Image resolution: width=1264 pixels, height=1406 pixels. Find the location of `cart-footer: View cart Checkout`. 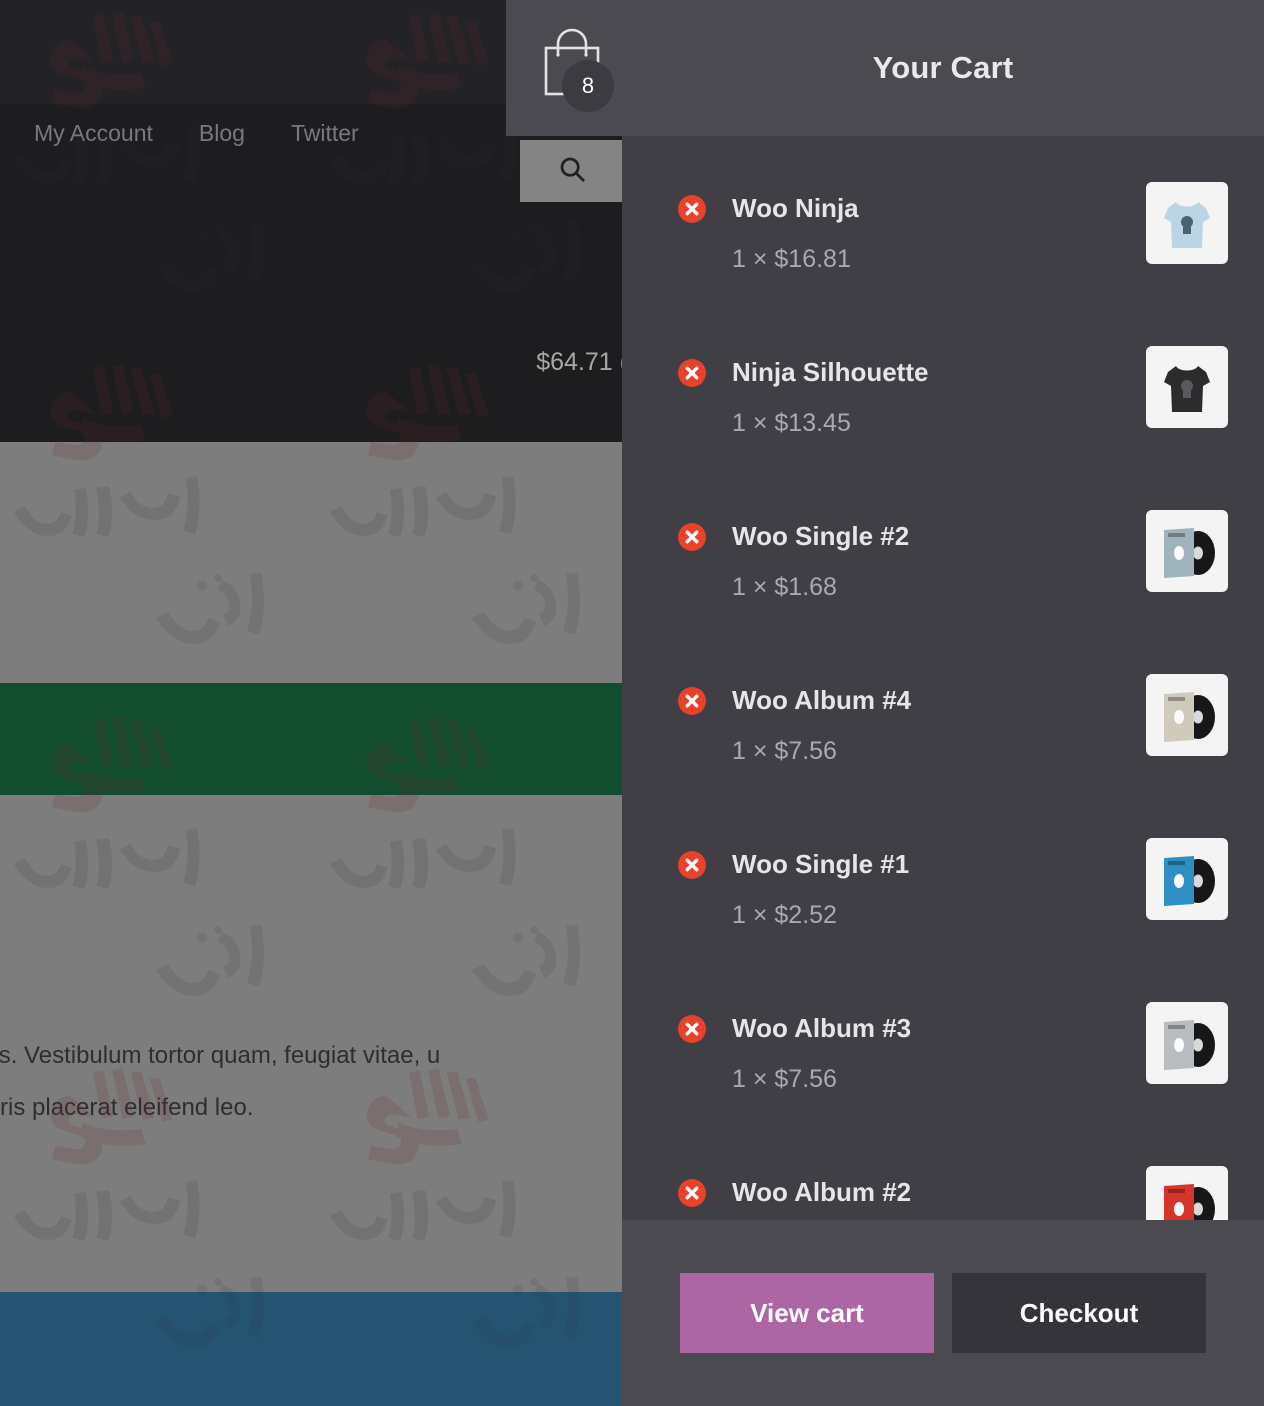

cart-footer: View cart Checkout is located at coordinates (943, 1313).